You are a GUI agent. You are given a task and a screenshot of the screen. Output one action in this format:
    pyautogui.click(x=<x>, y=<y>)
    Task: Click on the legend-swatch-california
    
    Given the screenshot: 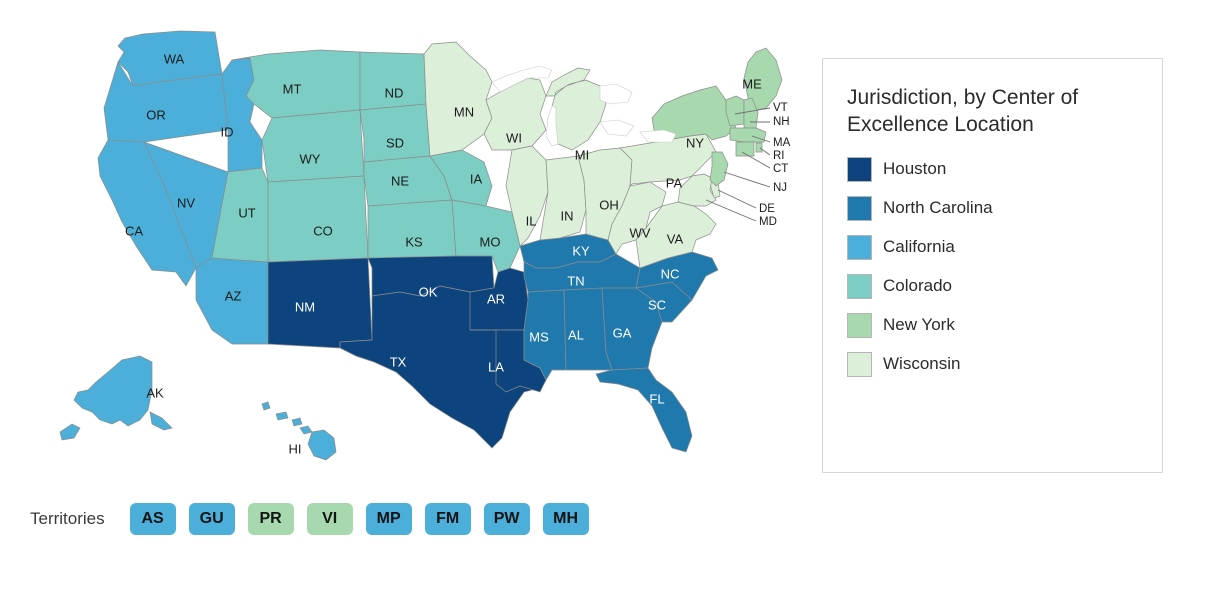 What is the action you would take?
    pyautogui.click(x=859, y=247)
    